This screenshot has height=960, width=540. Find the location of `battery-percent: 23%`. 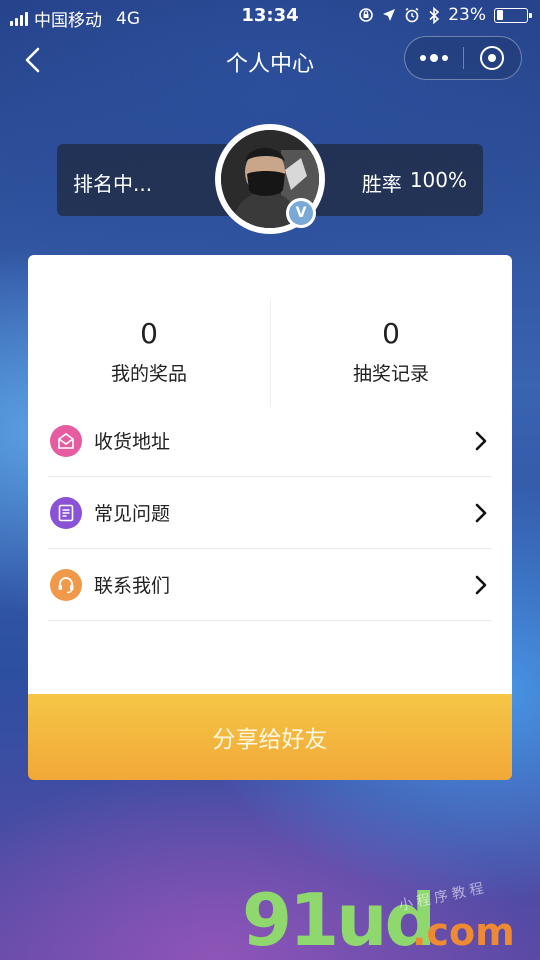

battery-percent: 23% is located at coordinates (467, 15).